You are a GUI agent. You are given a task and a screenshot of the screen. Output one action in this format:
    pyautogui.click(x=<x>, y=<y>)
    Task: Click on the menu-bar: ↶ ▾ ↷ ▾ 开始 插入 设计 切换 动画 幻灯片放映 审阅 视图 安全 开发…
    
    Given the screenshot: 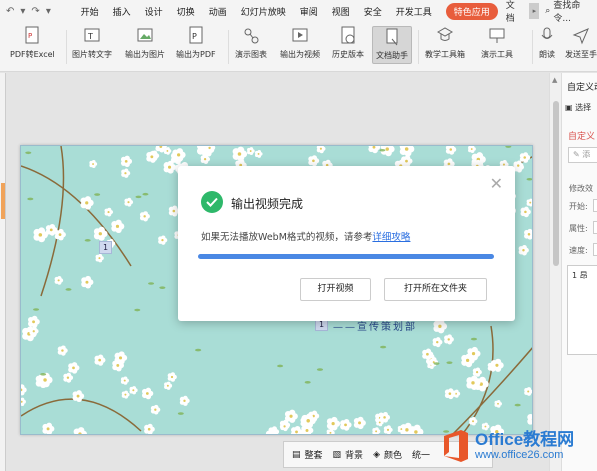 What is the action you would take?
    pyautogui.click(x=298, y=12)
    